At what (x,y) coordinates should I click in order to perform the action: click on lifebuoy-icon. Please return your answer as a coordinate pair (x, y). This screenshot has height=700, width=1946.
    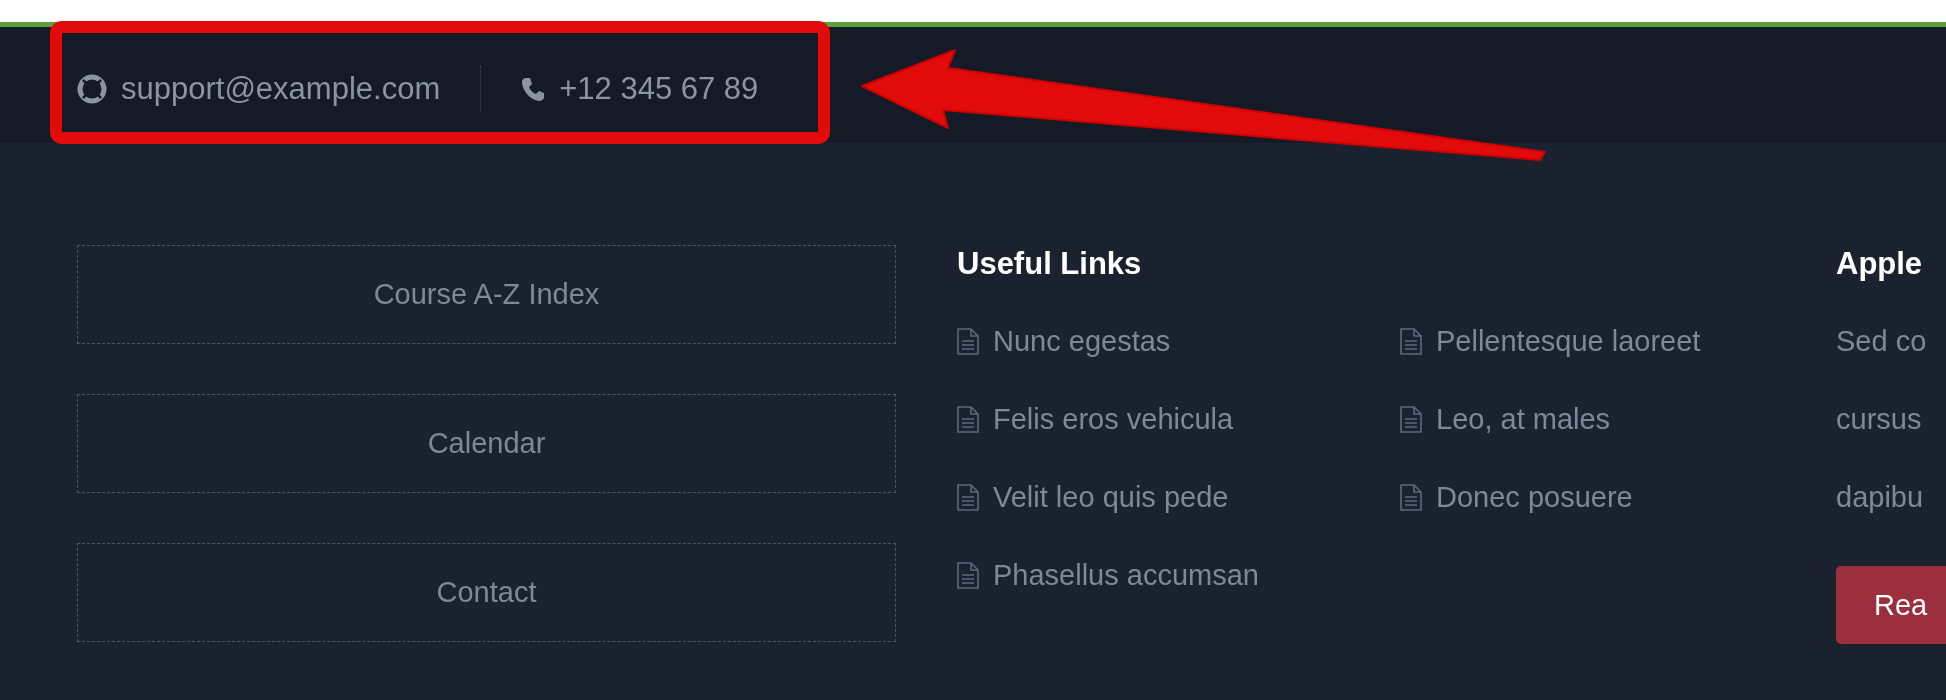
    Looking at the image, I should click on (92, 89).